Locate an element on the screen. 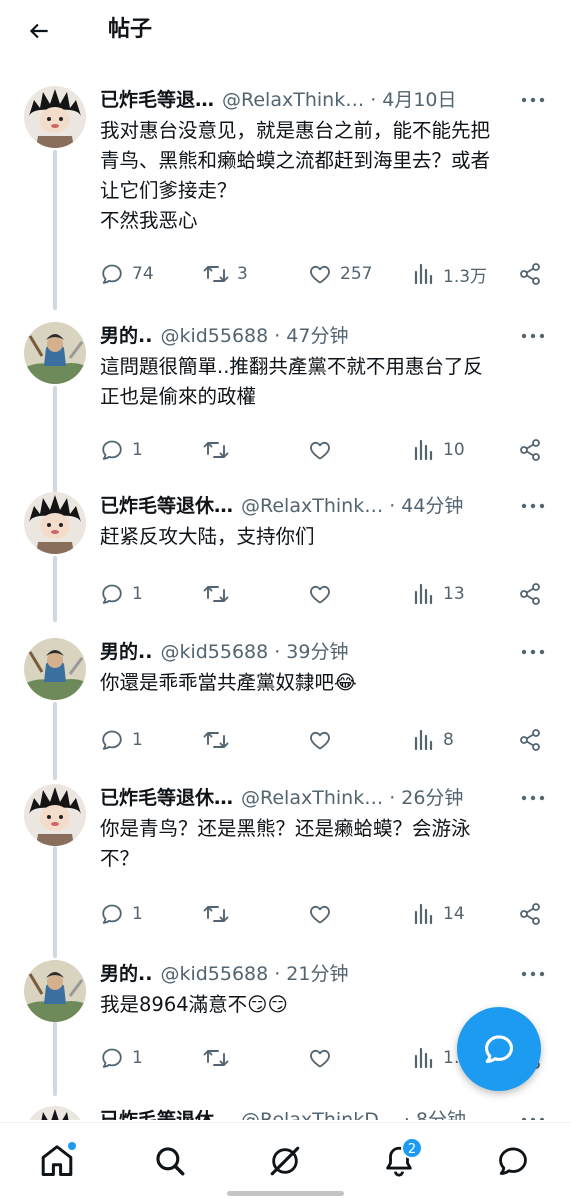 The height and width of the screenshot is (1199, 571). views-button: 14 is located at coordinates (439, 914).